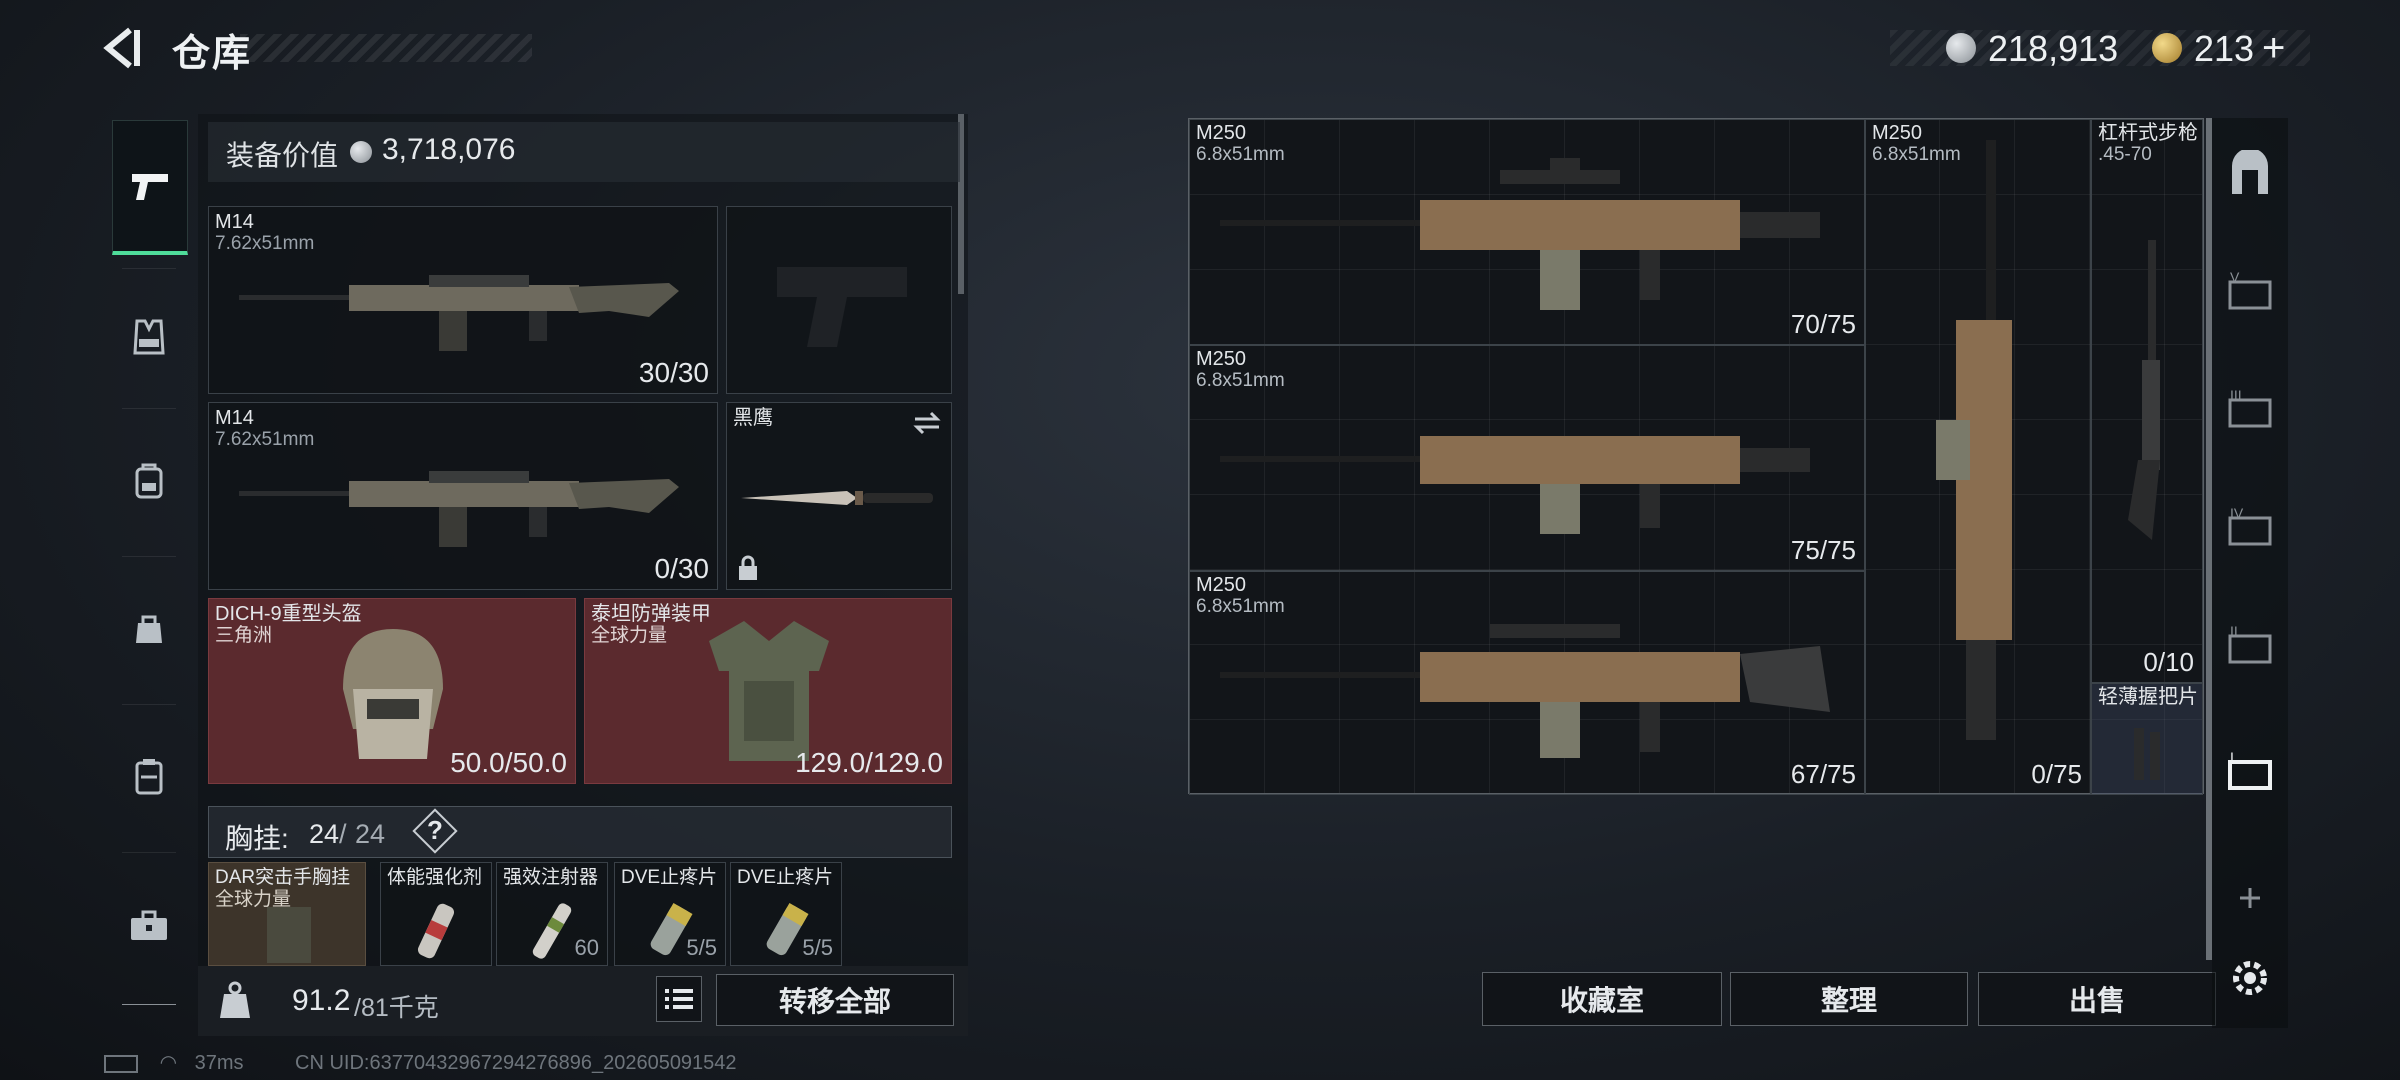 Image resolution: width=2400 pixels, height=1080 pixels. I want to click on chest-max: 24, so click(370, 834).